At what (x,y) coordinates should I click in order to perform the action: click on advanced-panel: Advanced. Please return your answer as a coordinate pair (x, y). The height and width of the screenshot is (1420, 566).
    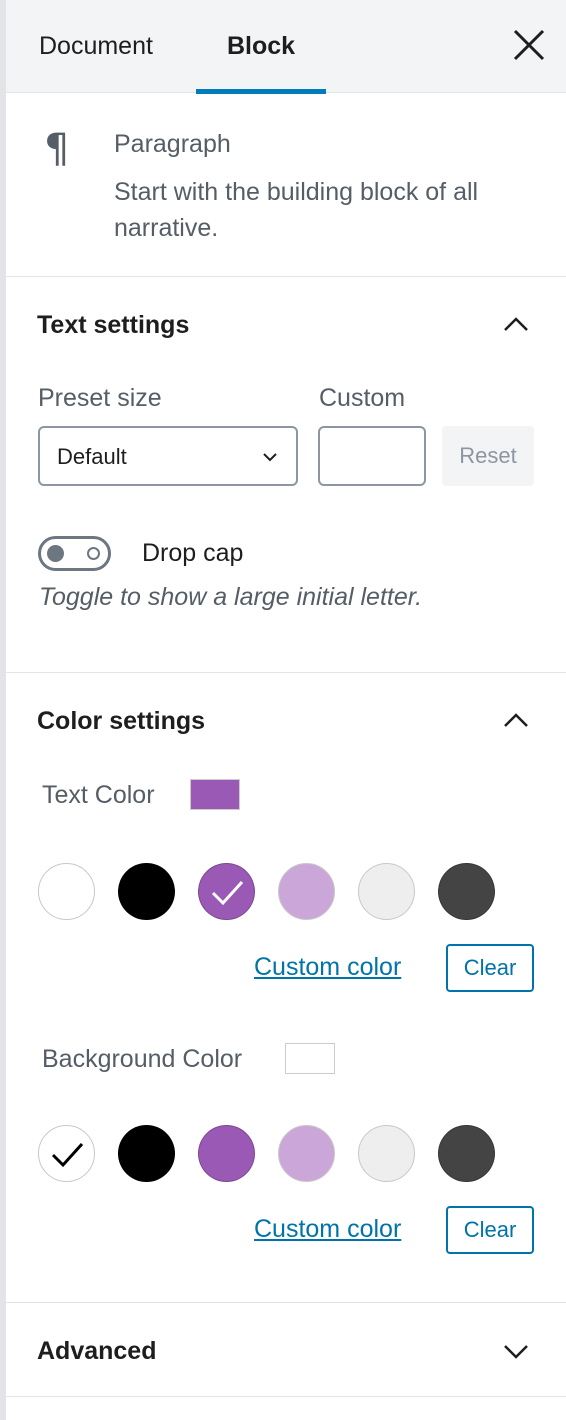
    Looking at the image, I should click on (286, 1350).